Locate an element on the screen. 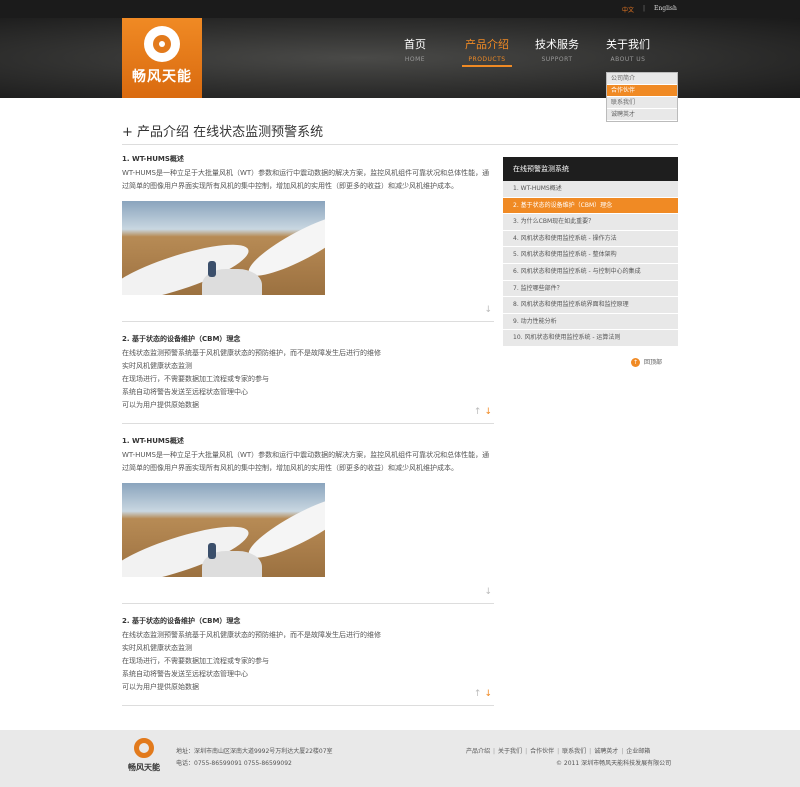 The width and height of the screenshot is (800, 787). sidebar-item: 1. WT-HUMS概述 is located at coordinates (590, 189).